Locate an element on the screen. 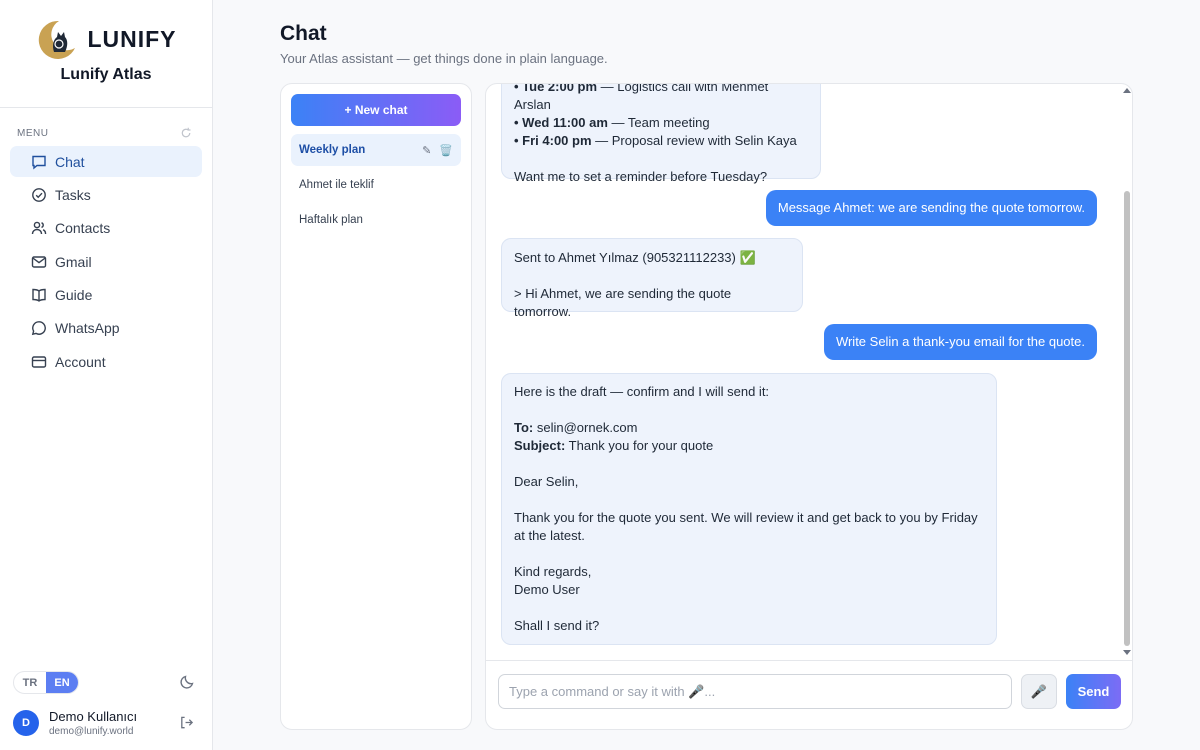 The width and height of the screenshot is (1200, 750). message-line: Shall I send it? is located at coordinates (557, 625).